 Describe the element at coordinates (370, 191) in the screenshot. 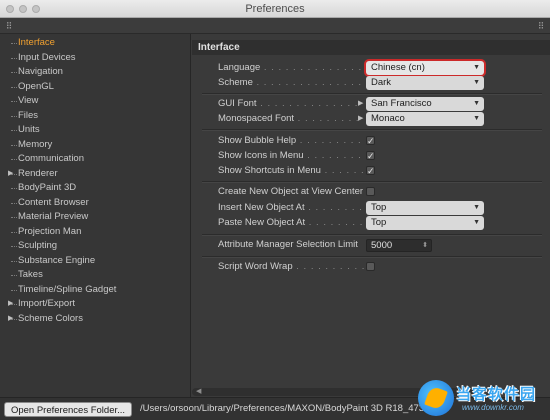

I see `create-at-center-checkbox` at that location.